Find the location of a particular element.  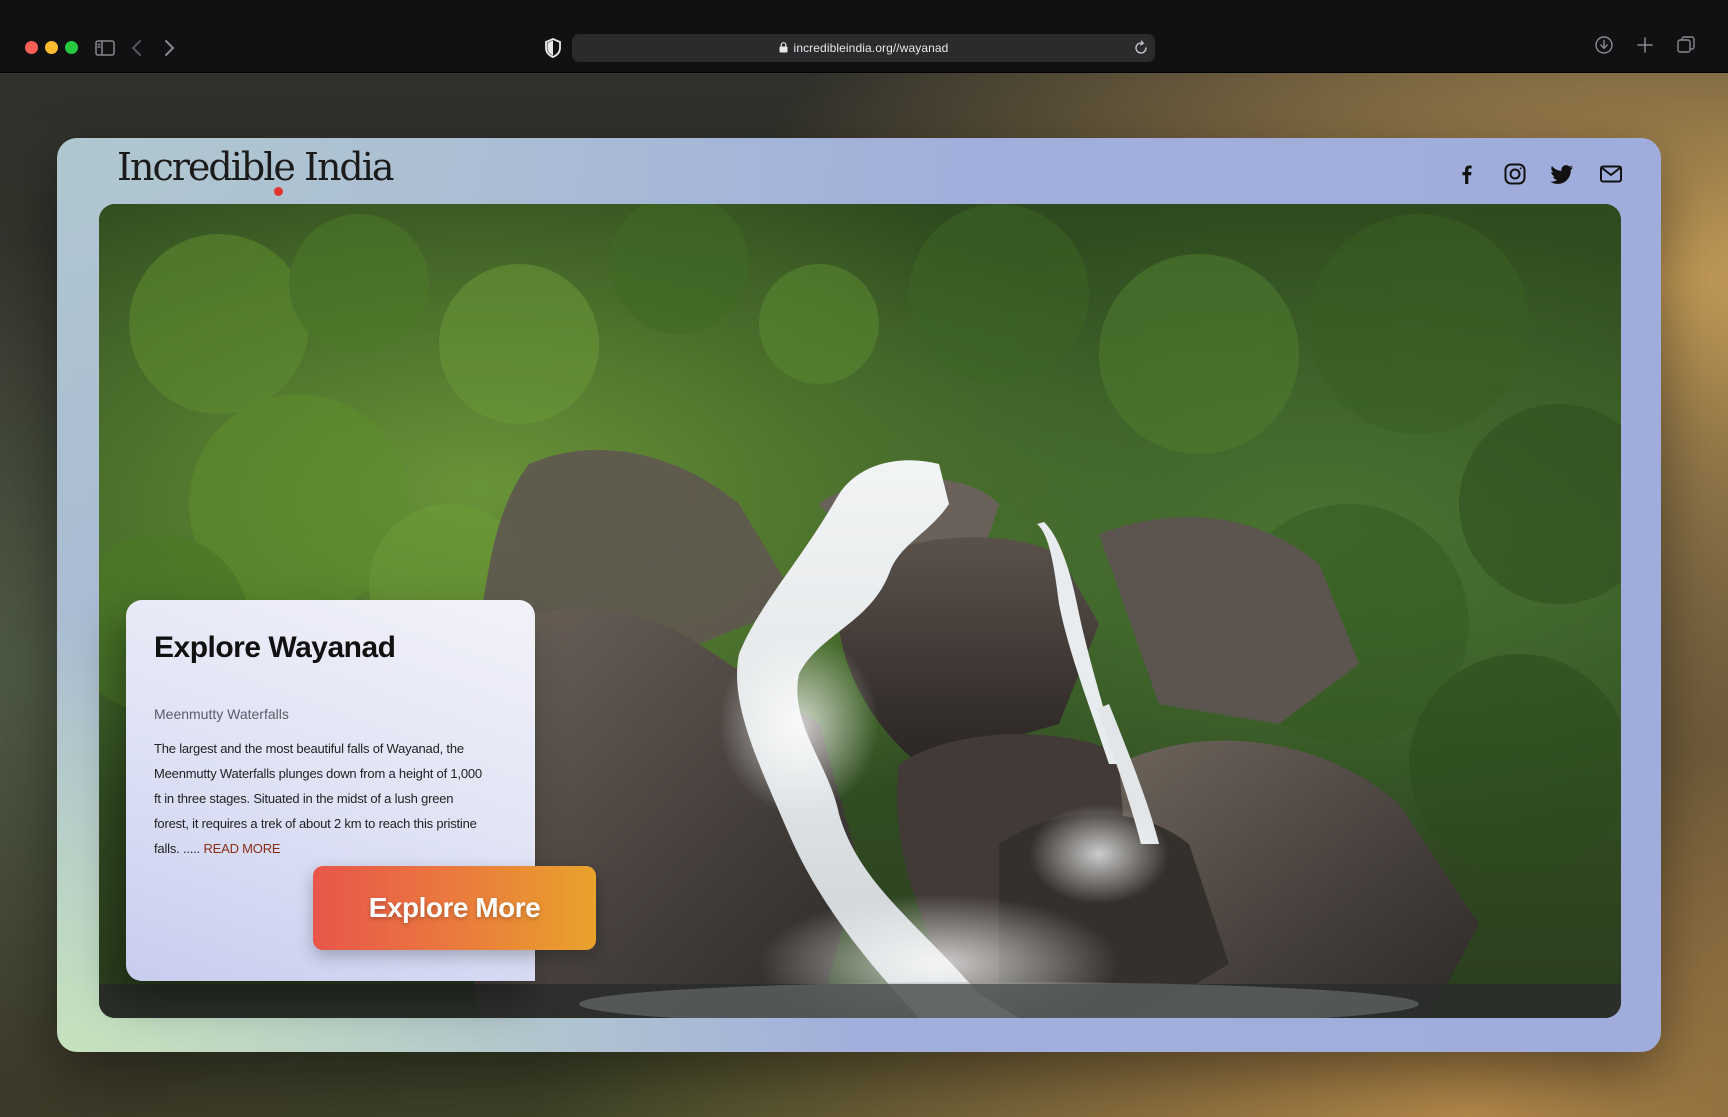

browser-toolbar: incredibleindia.org//wayanad is located at coordinates (864, 36).